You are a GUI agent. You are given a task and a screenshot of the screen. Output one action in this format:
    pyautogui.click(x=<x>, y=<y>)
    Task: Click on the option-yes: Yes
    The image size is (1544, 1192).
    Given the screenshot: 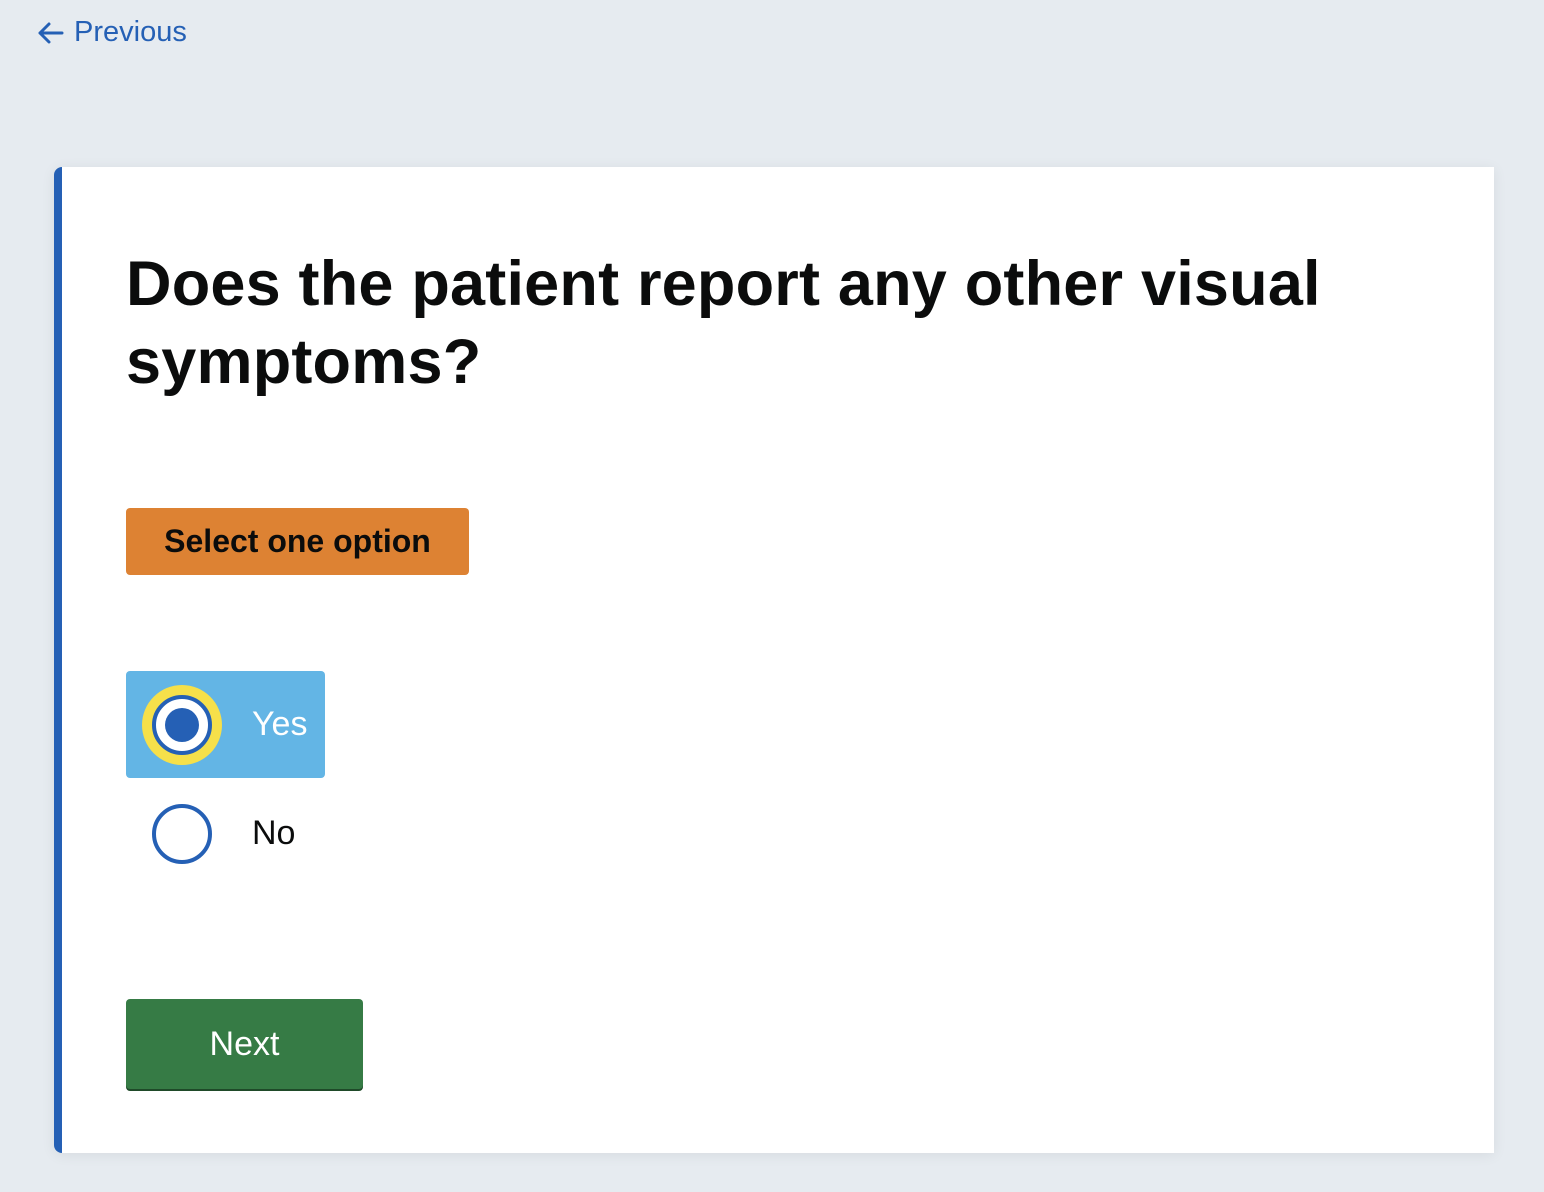 What is the action you would take?
    pyautogui.click(x=225, y=724)
    